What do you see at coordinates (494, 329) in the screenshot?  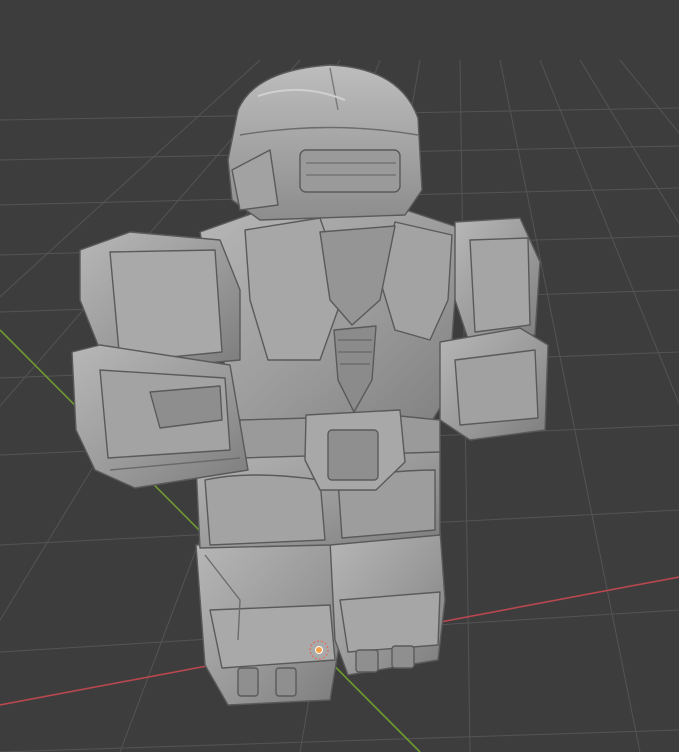 I see `right-arm` at bounding box center [494, 329].